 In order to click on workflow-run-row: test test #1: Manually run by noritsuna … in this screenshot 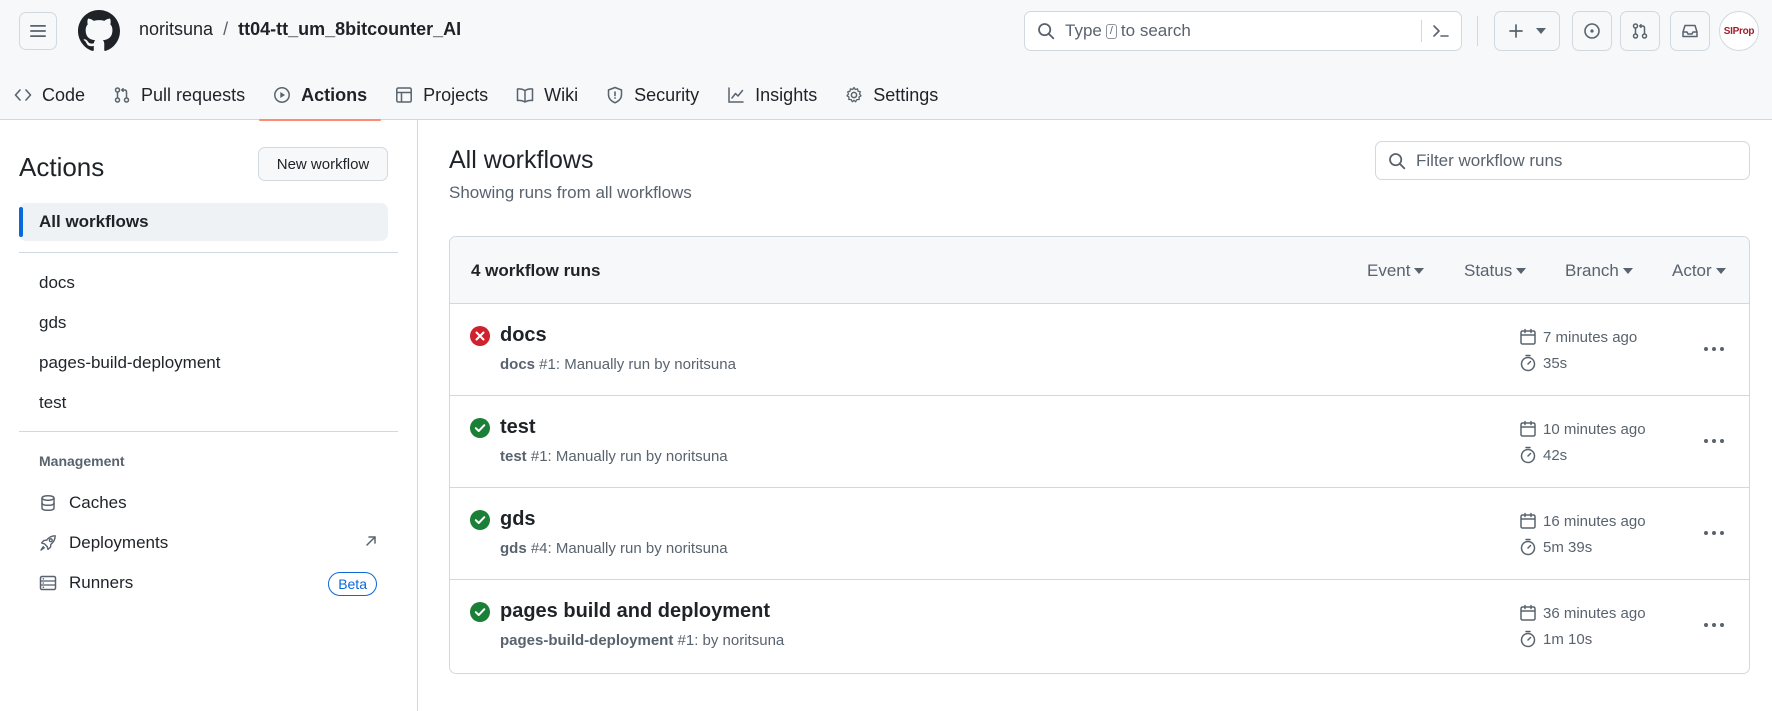, I will do `click(1099, 442)`.